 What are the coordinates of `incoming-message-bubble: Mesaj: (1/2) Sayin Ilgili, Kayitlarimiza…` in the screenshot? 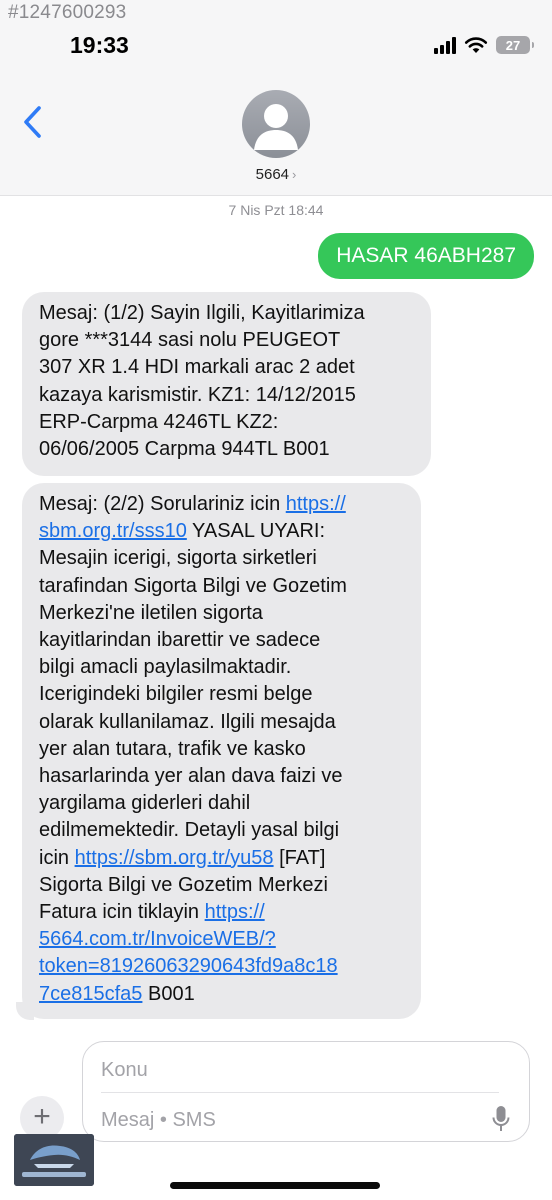 It's located at (226, 384).